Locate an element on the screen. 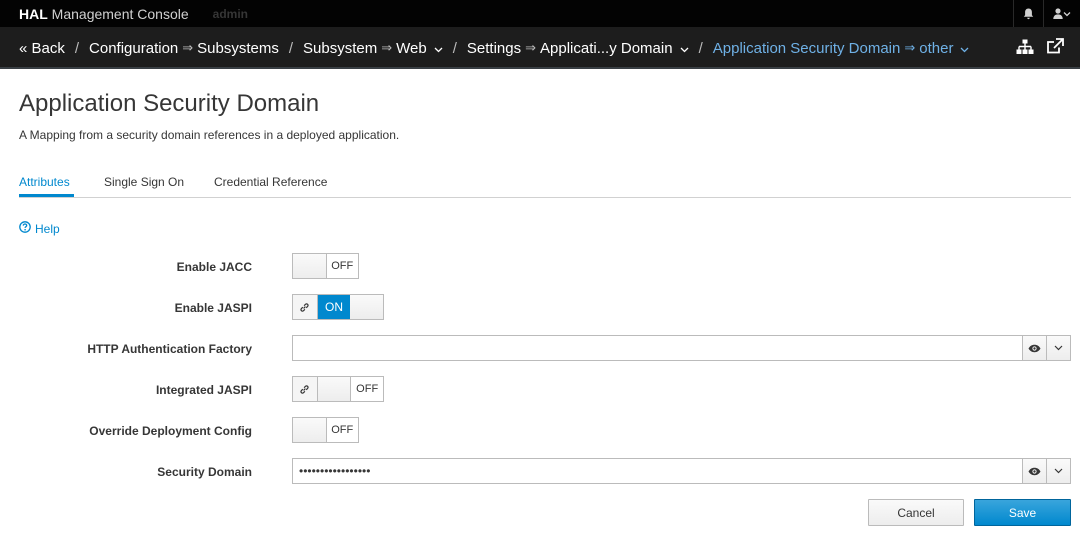  enable-jaspi-label: Enable JASPI is located at coordinates (213, 308).